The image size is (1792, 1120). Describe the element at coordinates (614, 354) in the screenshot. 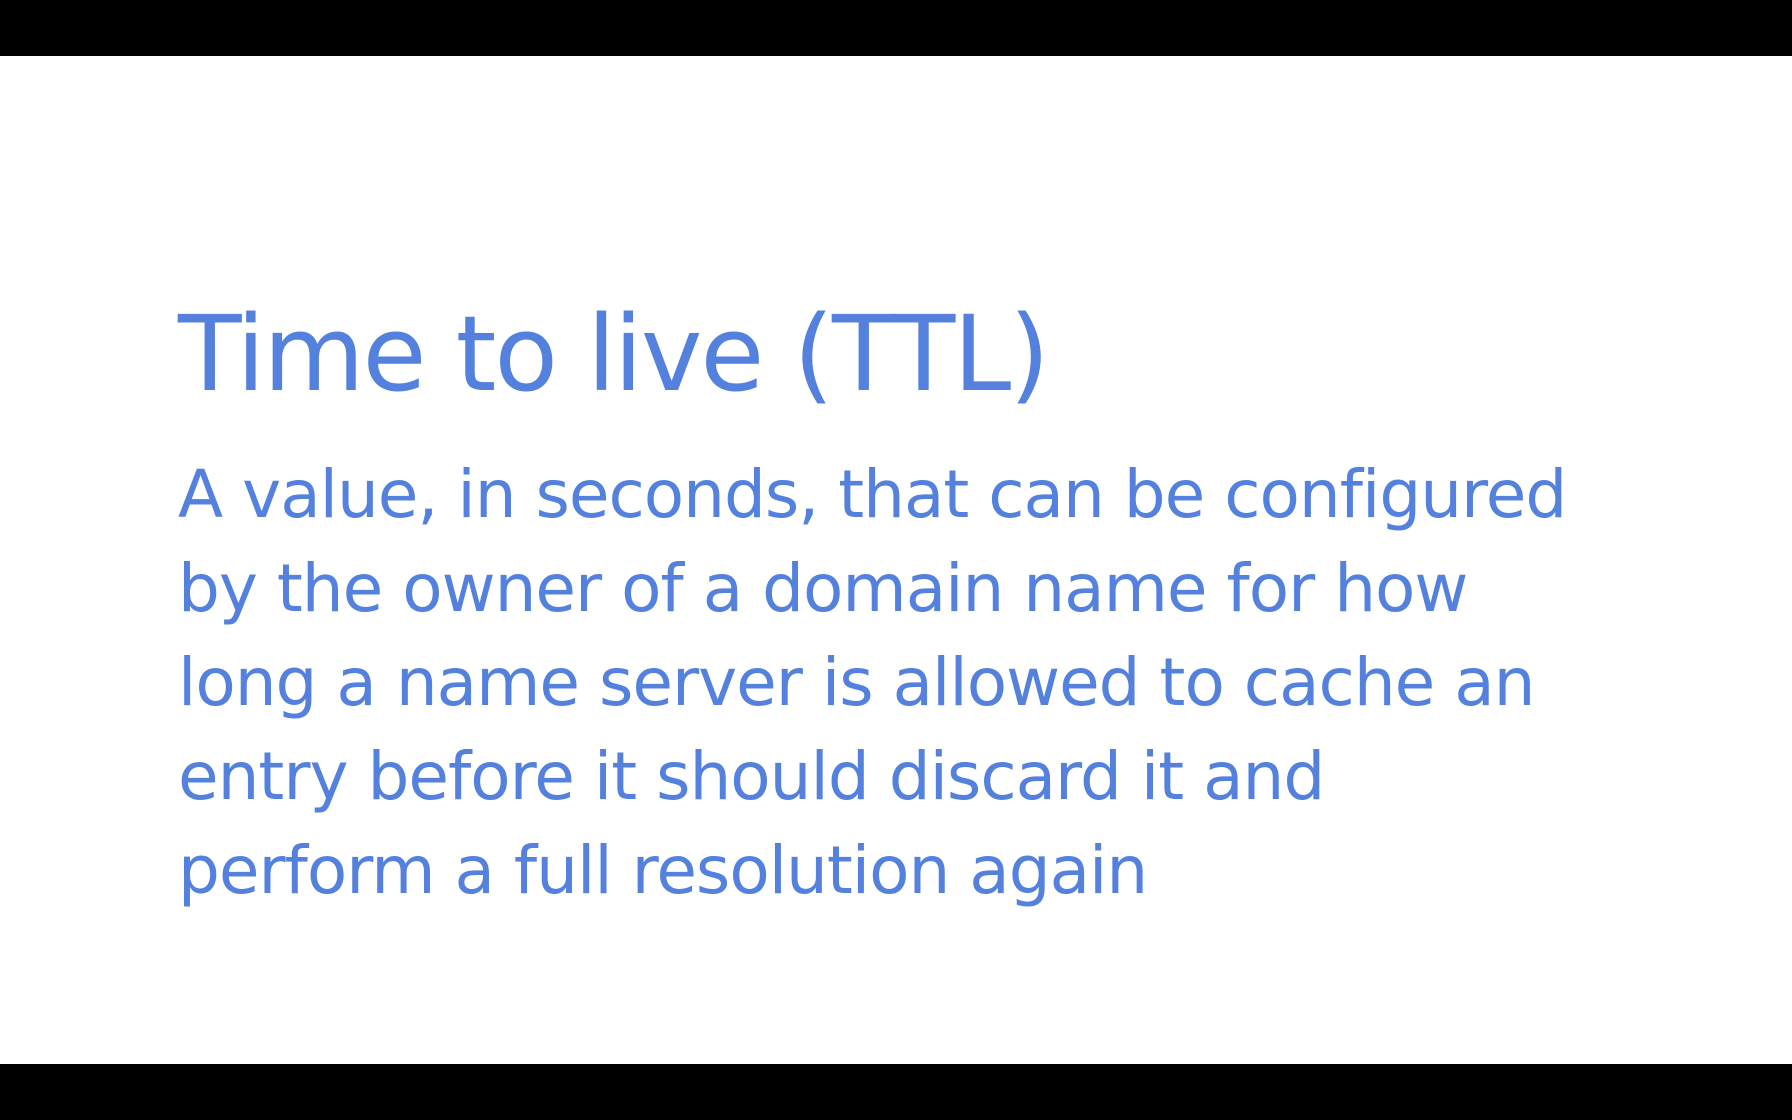

I see `slide-title: Time to live (TTL)` at that location.